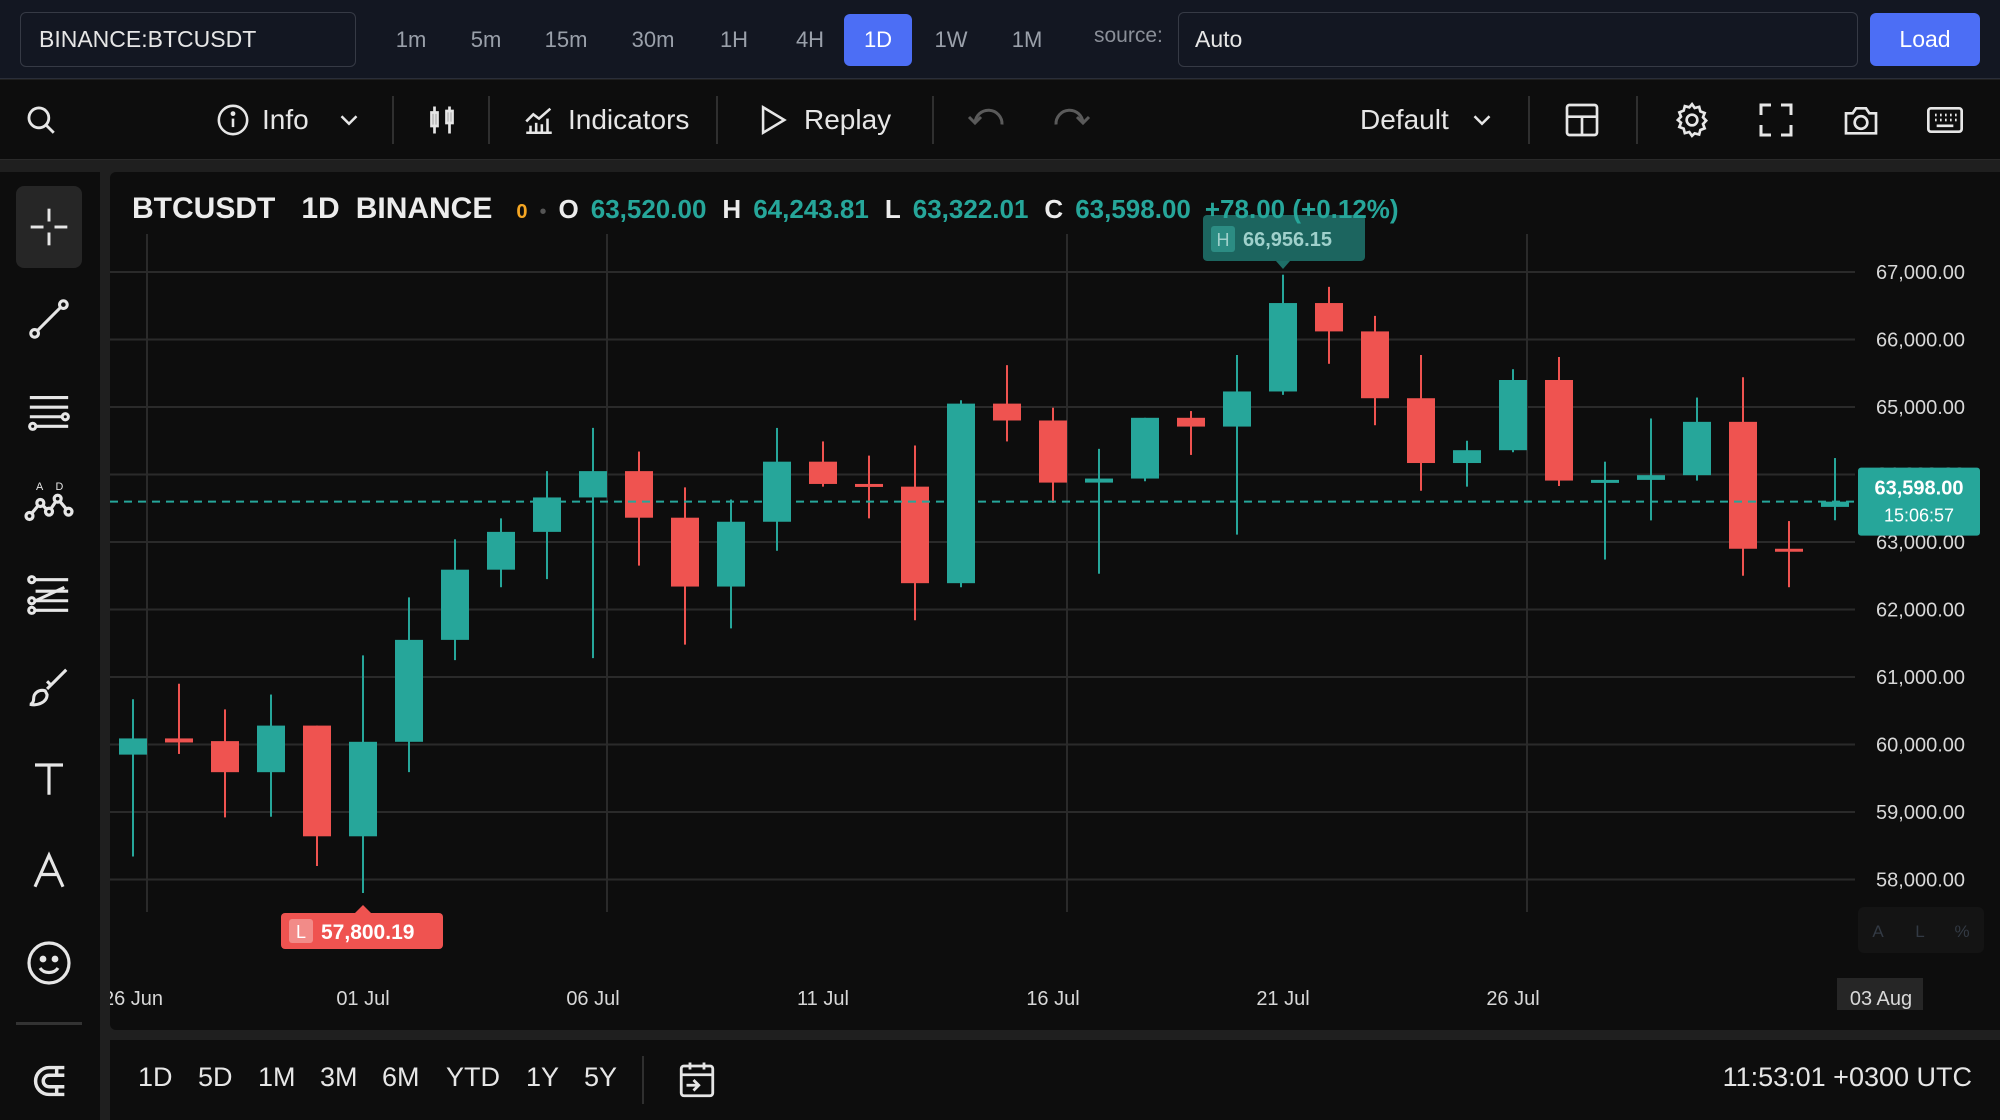 The width and height of the screenshot is (2000, 1120). I want to click on replay-button: Replay, so click(823, 120).